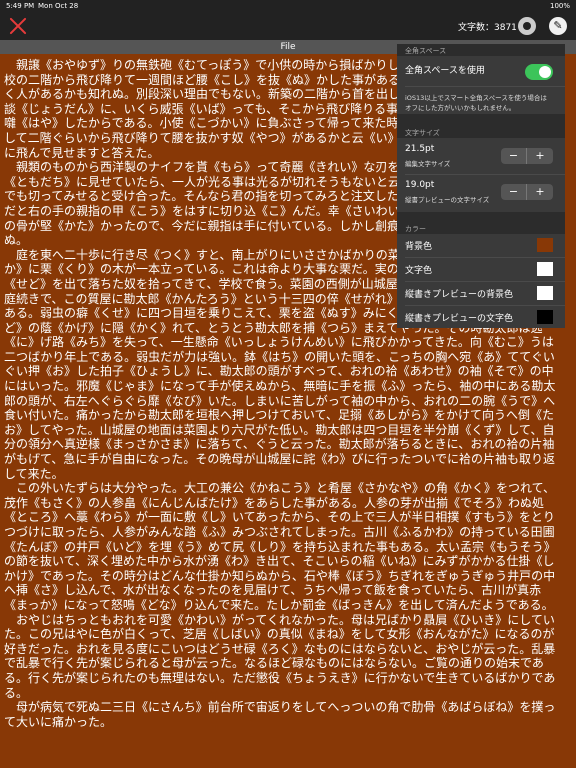  I want to click on pen-icon: ✎, so click(558, 26).